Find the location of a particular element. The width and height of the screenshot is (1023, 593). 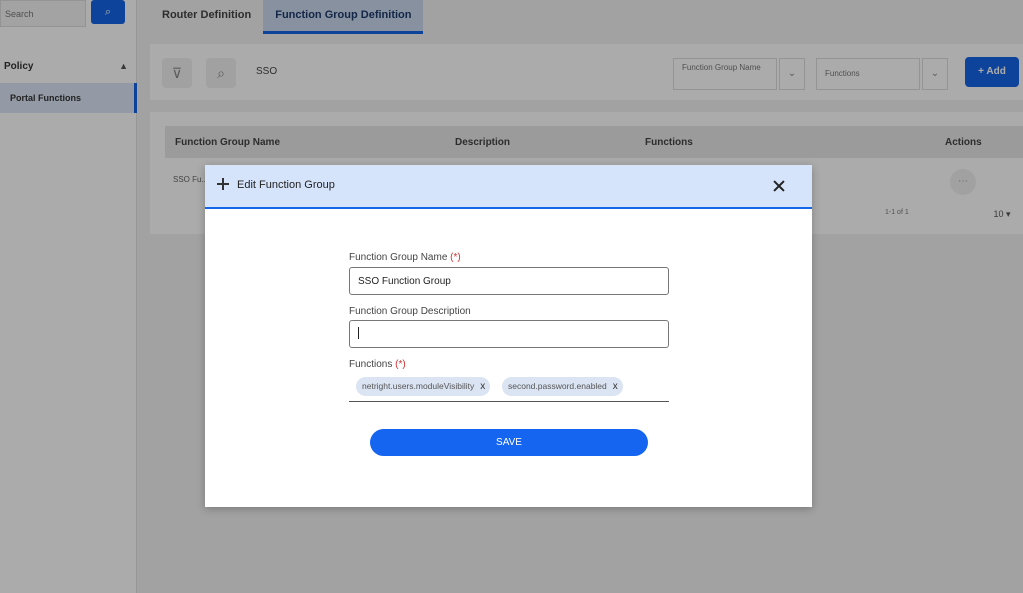

function-chip: netright.users.moduleVisibility x is located at coordinates (423, 386).